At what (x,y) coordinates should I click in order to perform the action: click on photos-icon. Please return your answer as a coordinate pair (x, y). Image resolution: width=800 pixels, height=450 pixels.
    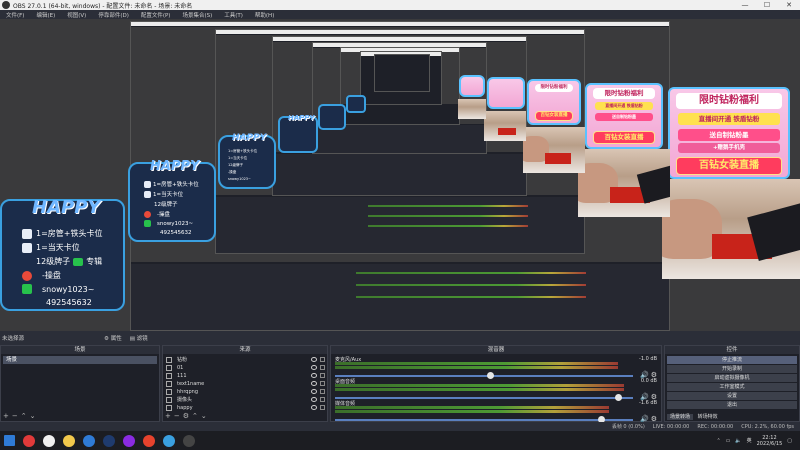
    Looking at the image, I should click on (169, 440).